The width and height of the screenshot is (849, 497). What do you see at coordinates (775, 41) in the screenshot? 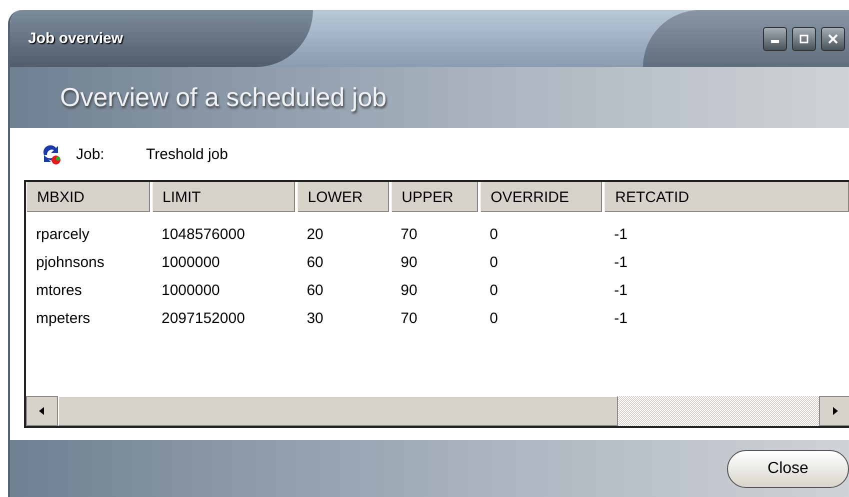
I see `minimize-icon` at bounding box center [775, 41].